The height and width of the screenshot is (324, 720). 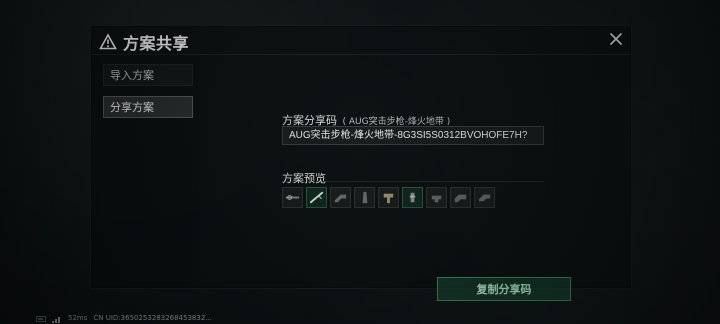 I want to click on barrel-icon, so click(x=316, y=197).